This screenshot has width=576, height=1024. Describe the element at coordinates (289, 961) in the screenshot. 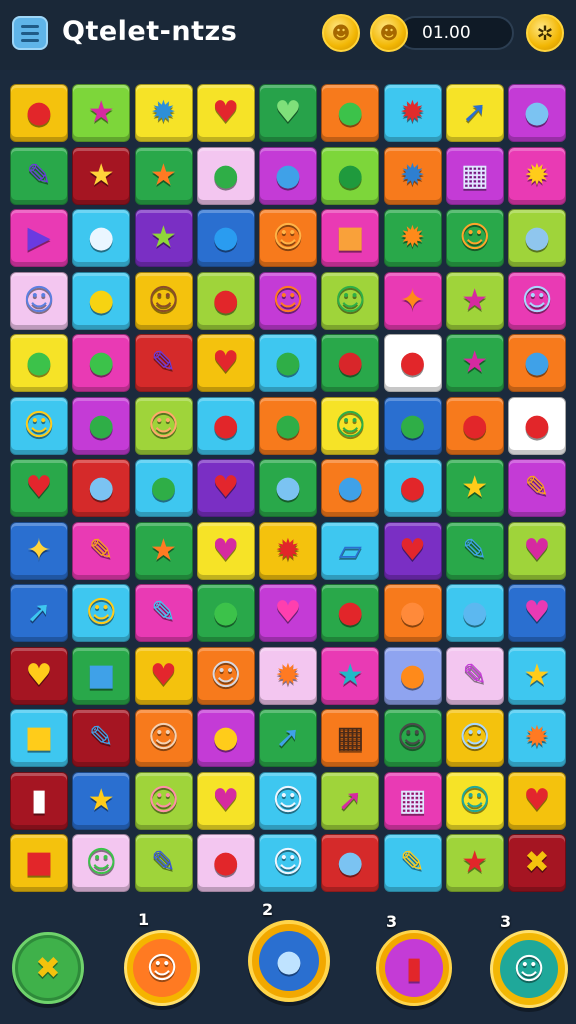

I see `speech-bubble-powerup: ●` at that location.